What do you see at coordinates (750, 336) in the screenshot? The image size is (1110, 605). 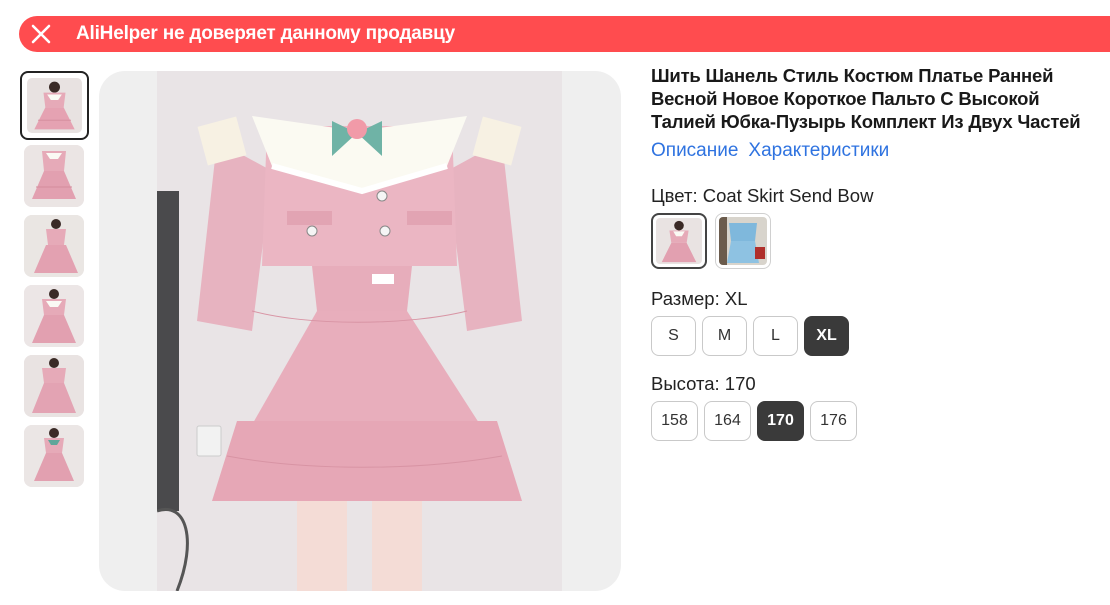 I see `size-options: S M L XL` at bounding box center [750, 336].